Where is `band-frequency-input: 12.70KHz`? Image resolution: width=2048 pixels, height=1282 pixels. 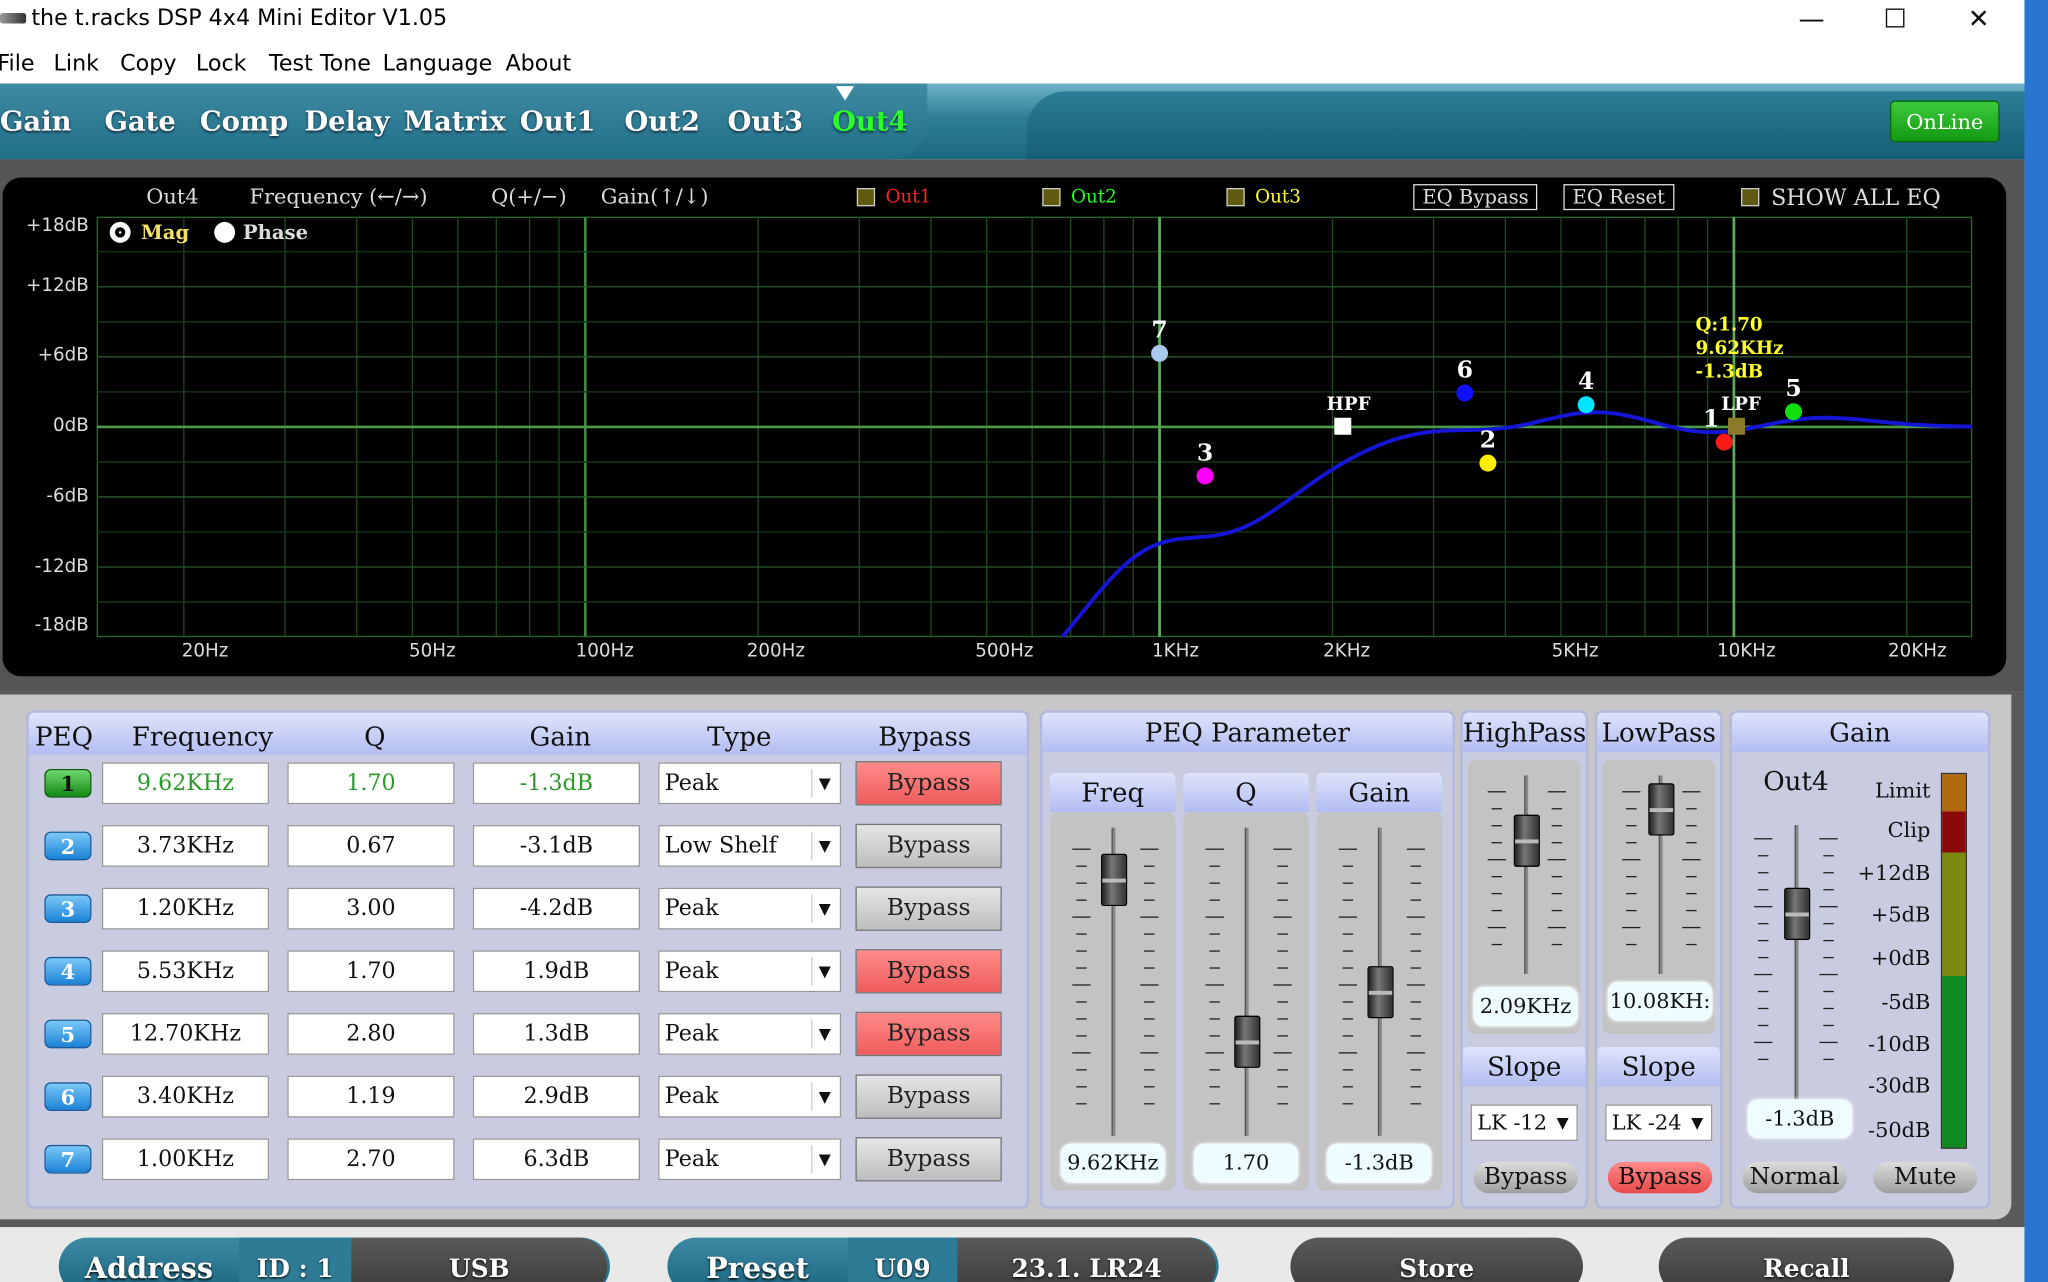
band-frequency-input: 12.70KHz is located at coordinates (185, 1034).